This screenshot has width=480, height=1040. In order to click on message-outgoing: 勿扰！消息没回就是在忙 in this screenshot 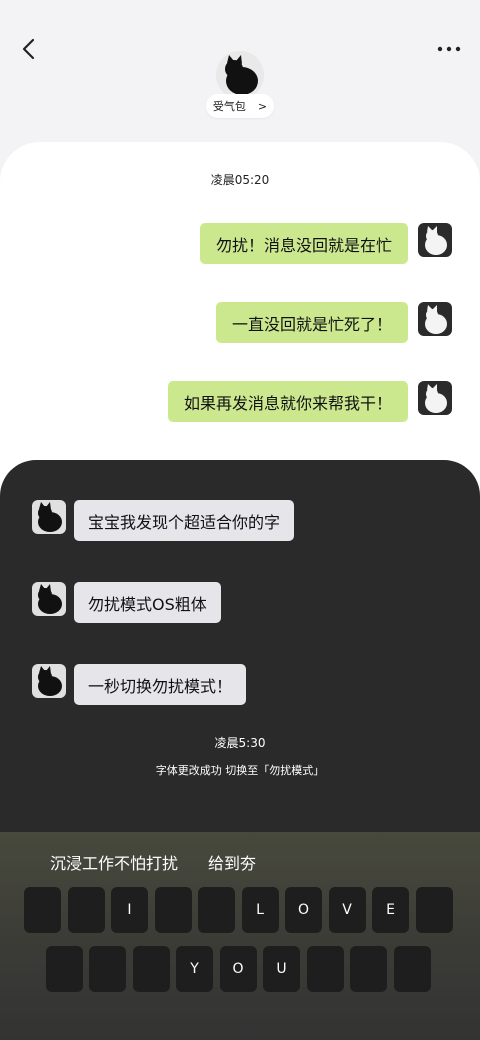, I will do `click(325, 243)`.